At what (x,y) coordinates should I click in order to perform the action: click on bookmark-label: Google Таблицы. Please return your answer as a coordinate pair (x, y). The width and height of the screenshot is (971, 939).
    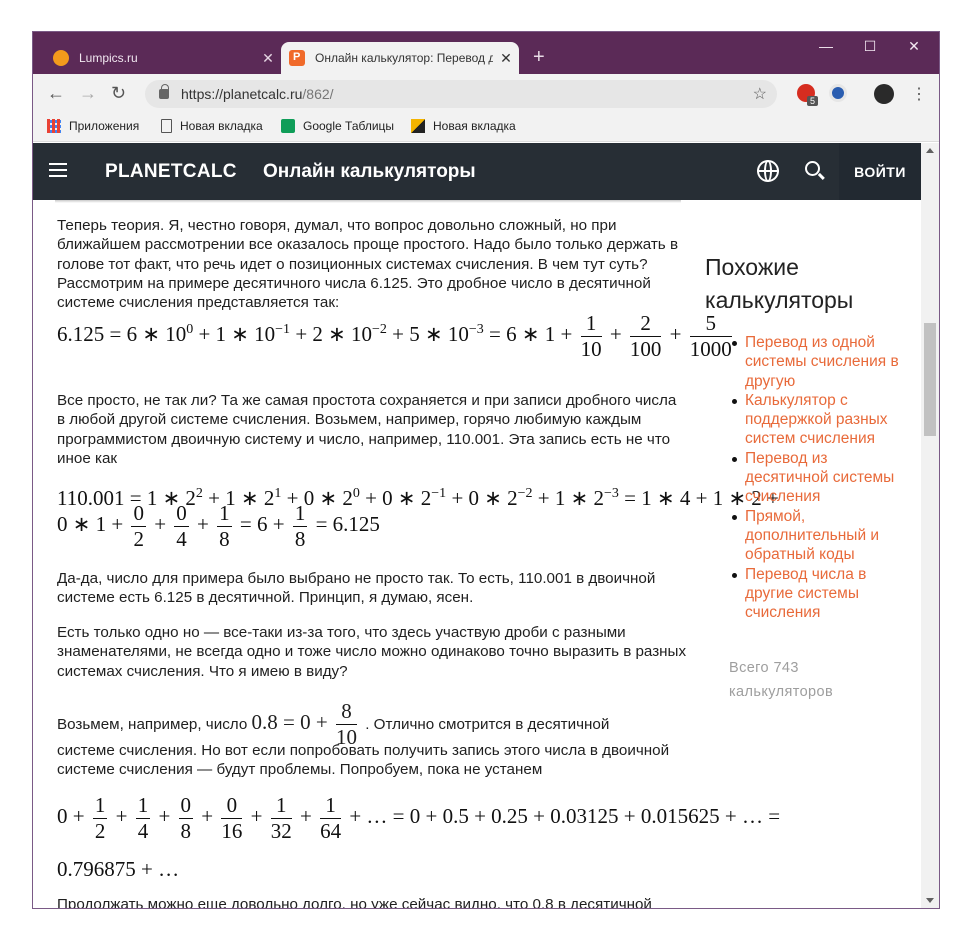
    Looking at the image, I should click on (349, 126).